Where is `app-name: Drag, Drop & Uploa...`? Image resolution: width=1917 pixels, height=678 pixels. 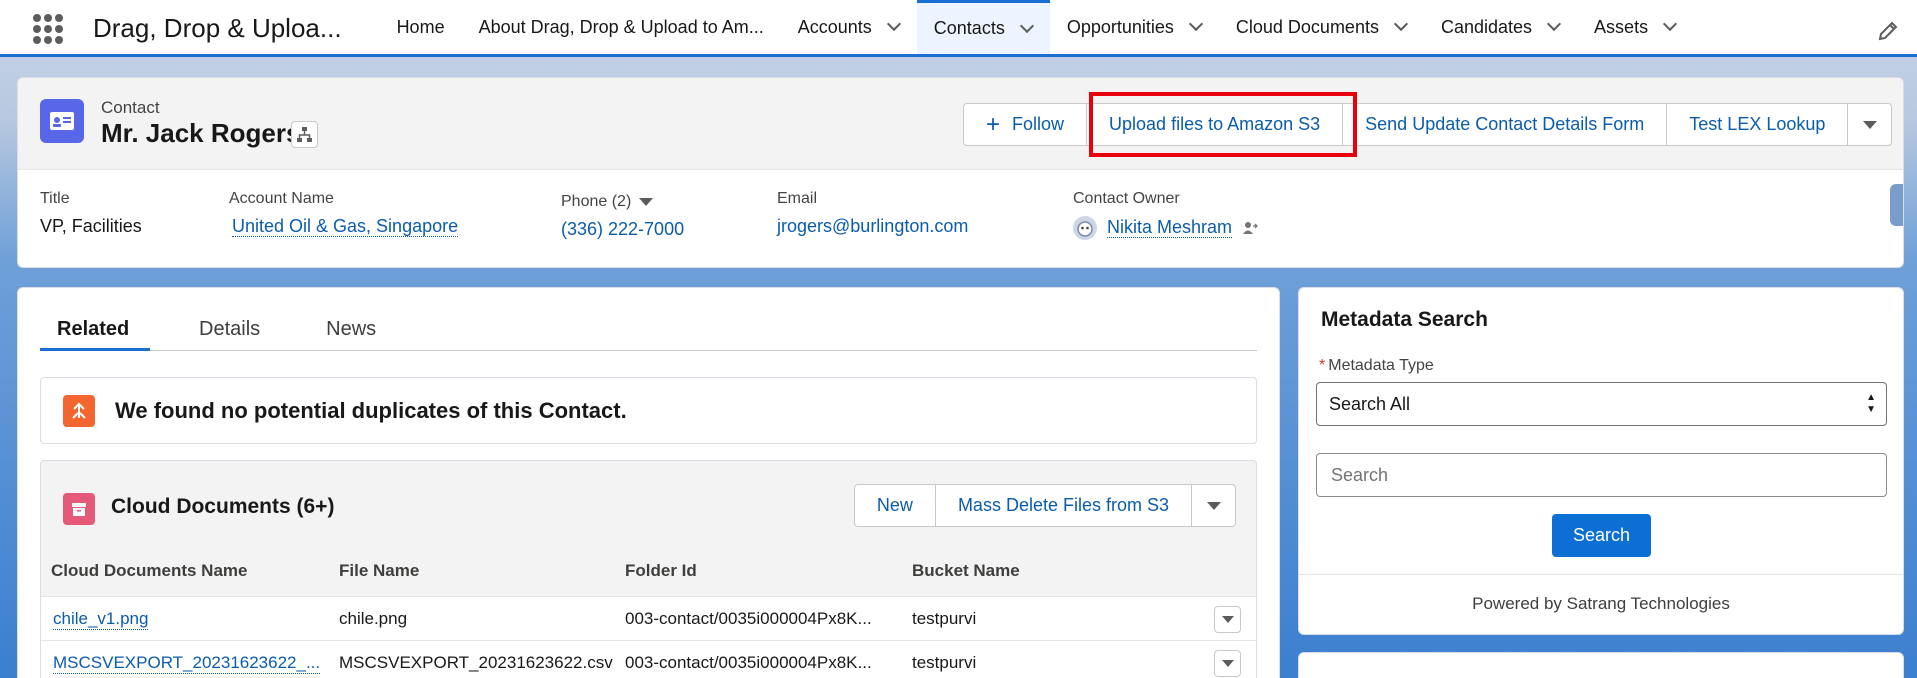 app-name: Drag, Drop & Uploa... is located at coordinates (217, 28).